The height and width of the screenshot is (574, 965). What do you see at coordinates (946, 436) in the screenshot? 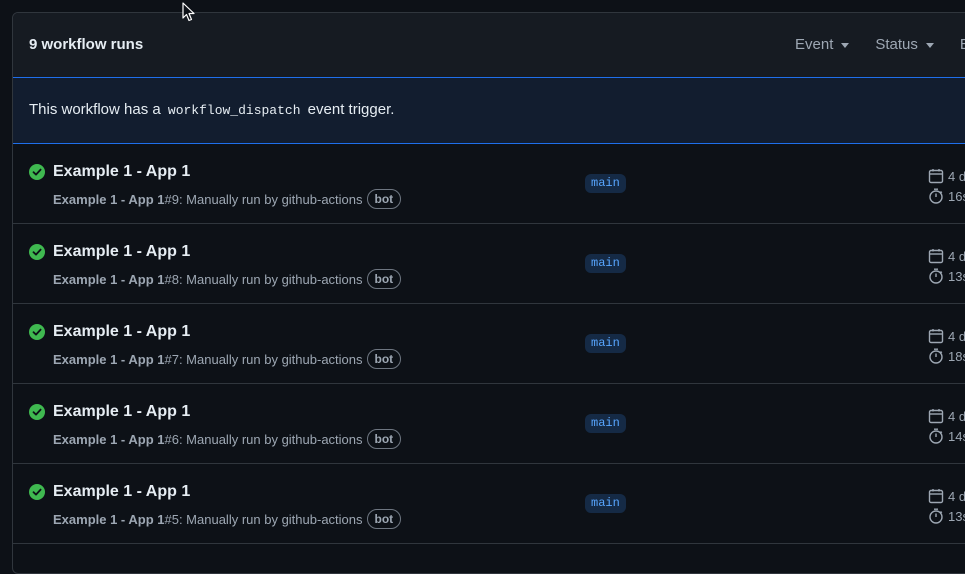
I see `run-duration: 14s` at bounding box center [946, 436].